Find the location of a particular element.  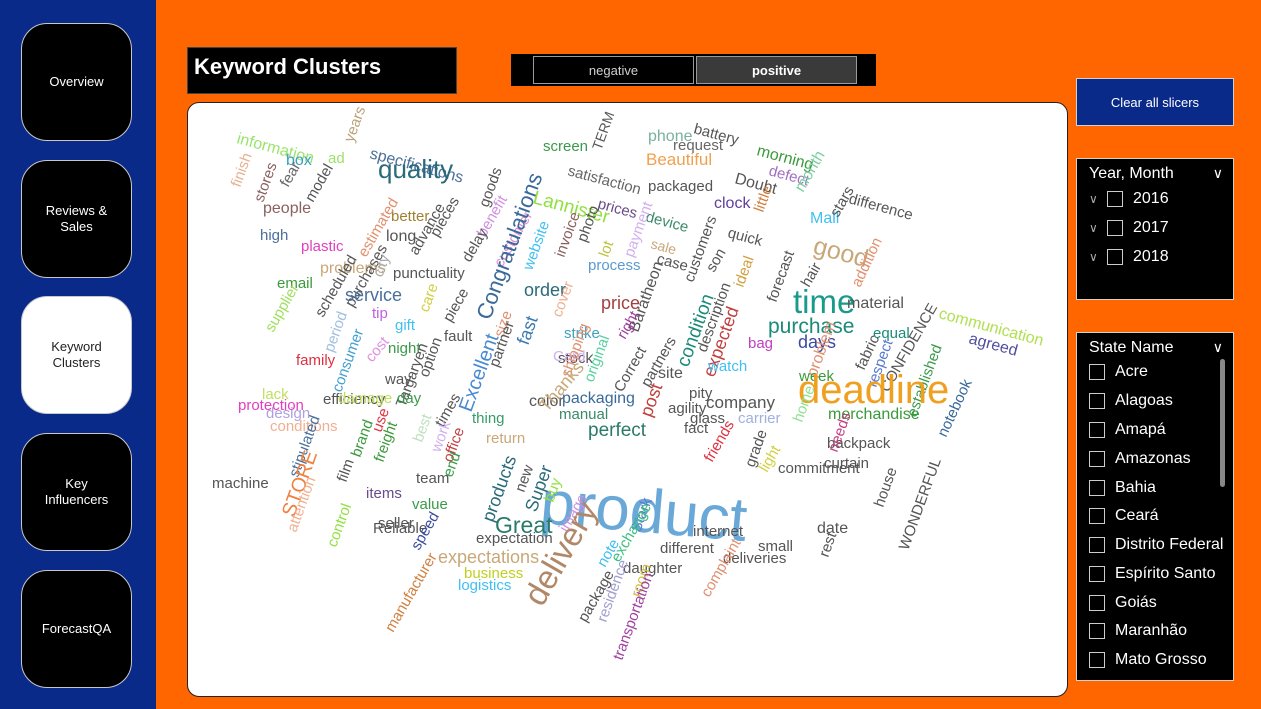

nav-overview: Overview is located at coordinates (76, 82).